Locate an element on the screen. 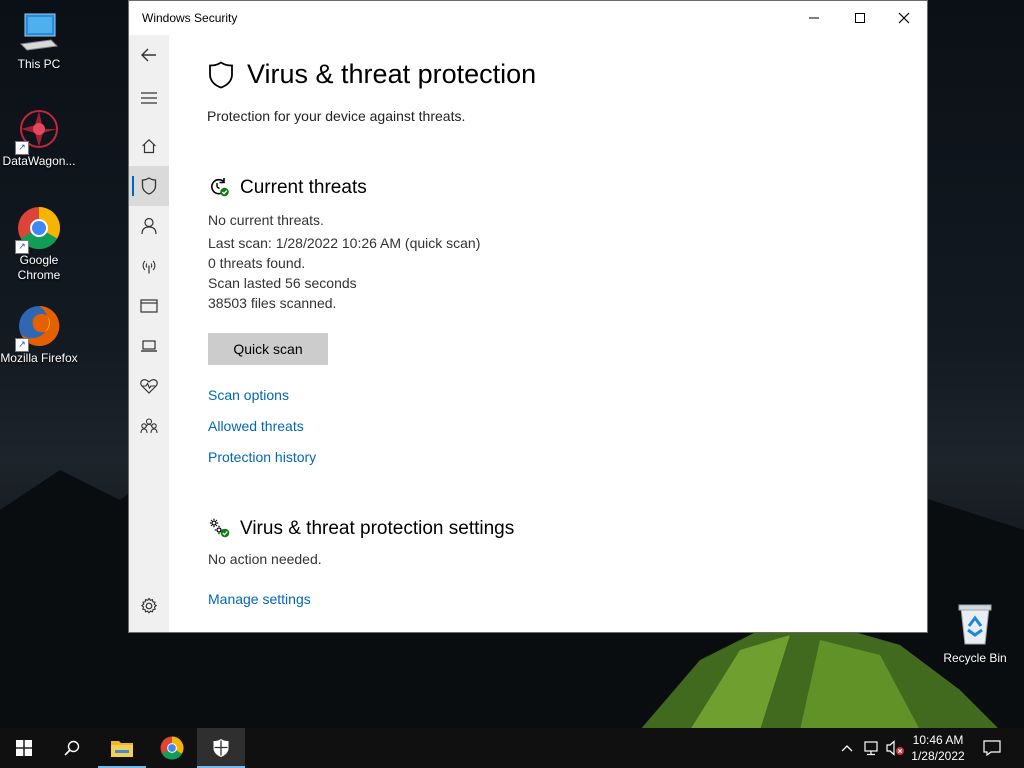  person-icon is located at coordinates (149, 226).